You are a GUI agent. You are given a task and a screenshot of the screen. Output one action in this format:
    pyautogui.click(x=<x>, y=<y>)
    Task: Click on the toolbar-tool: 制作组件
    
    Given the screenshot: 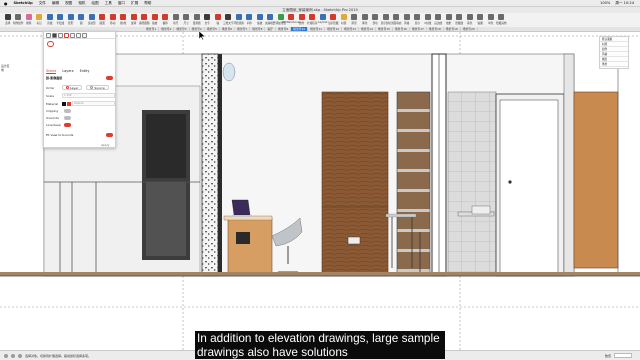 What is the action you would take?
    pyautogui.click(x=18, y=19)
    